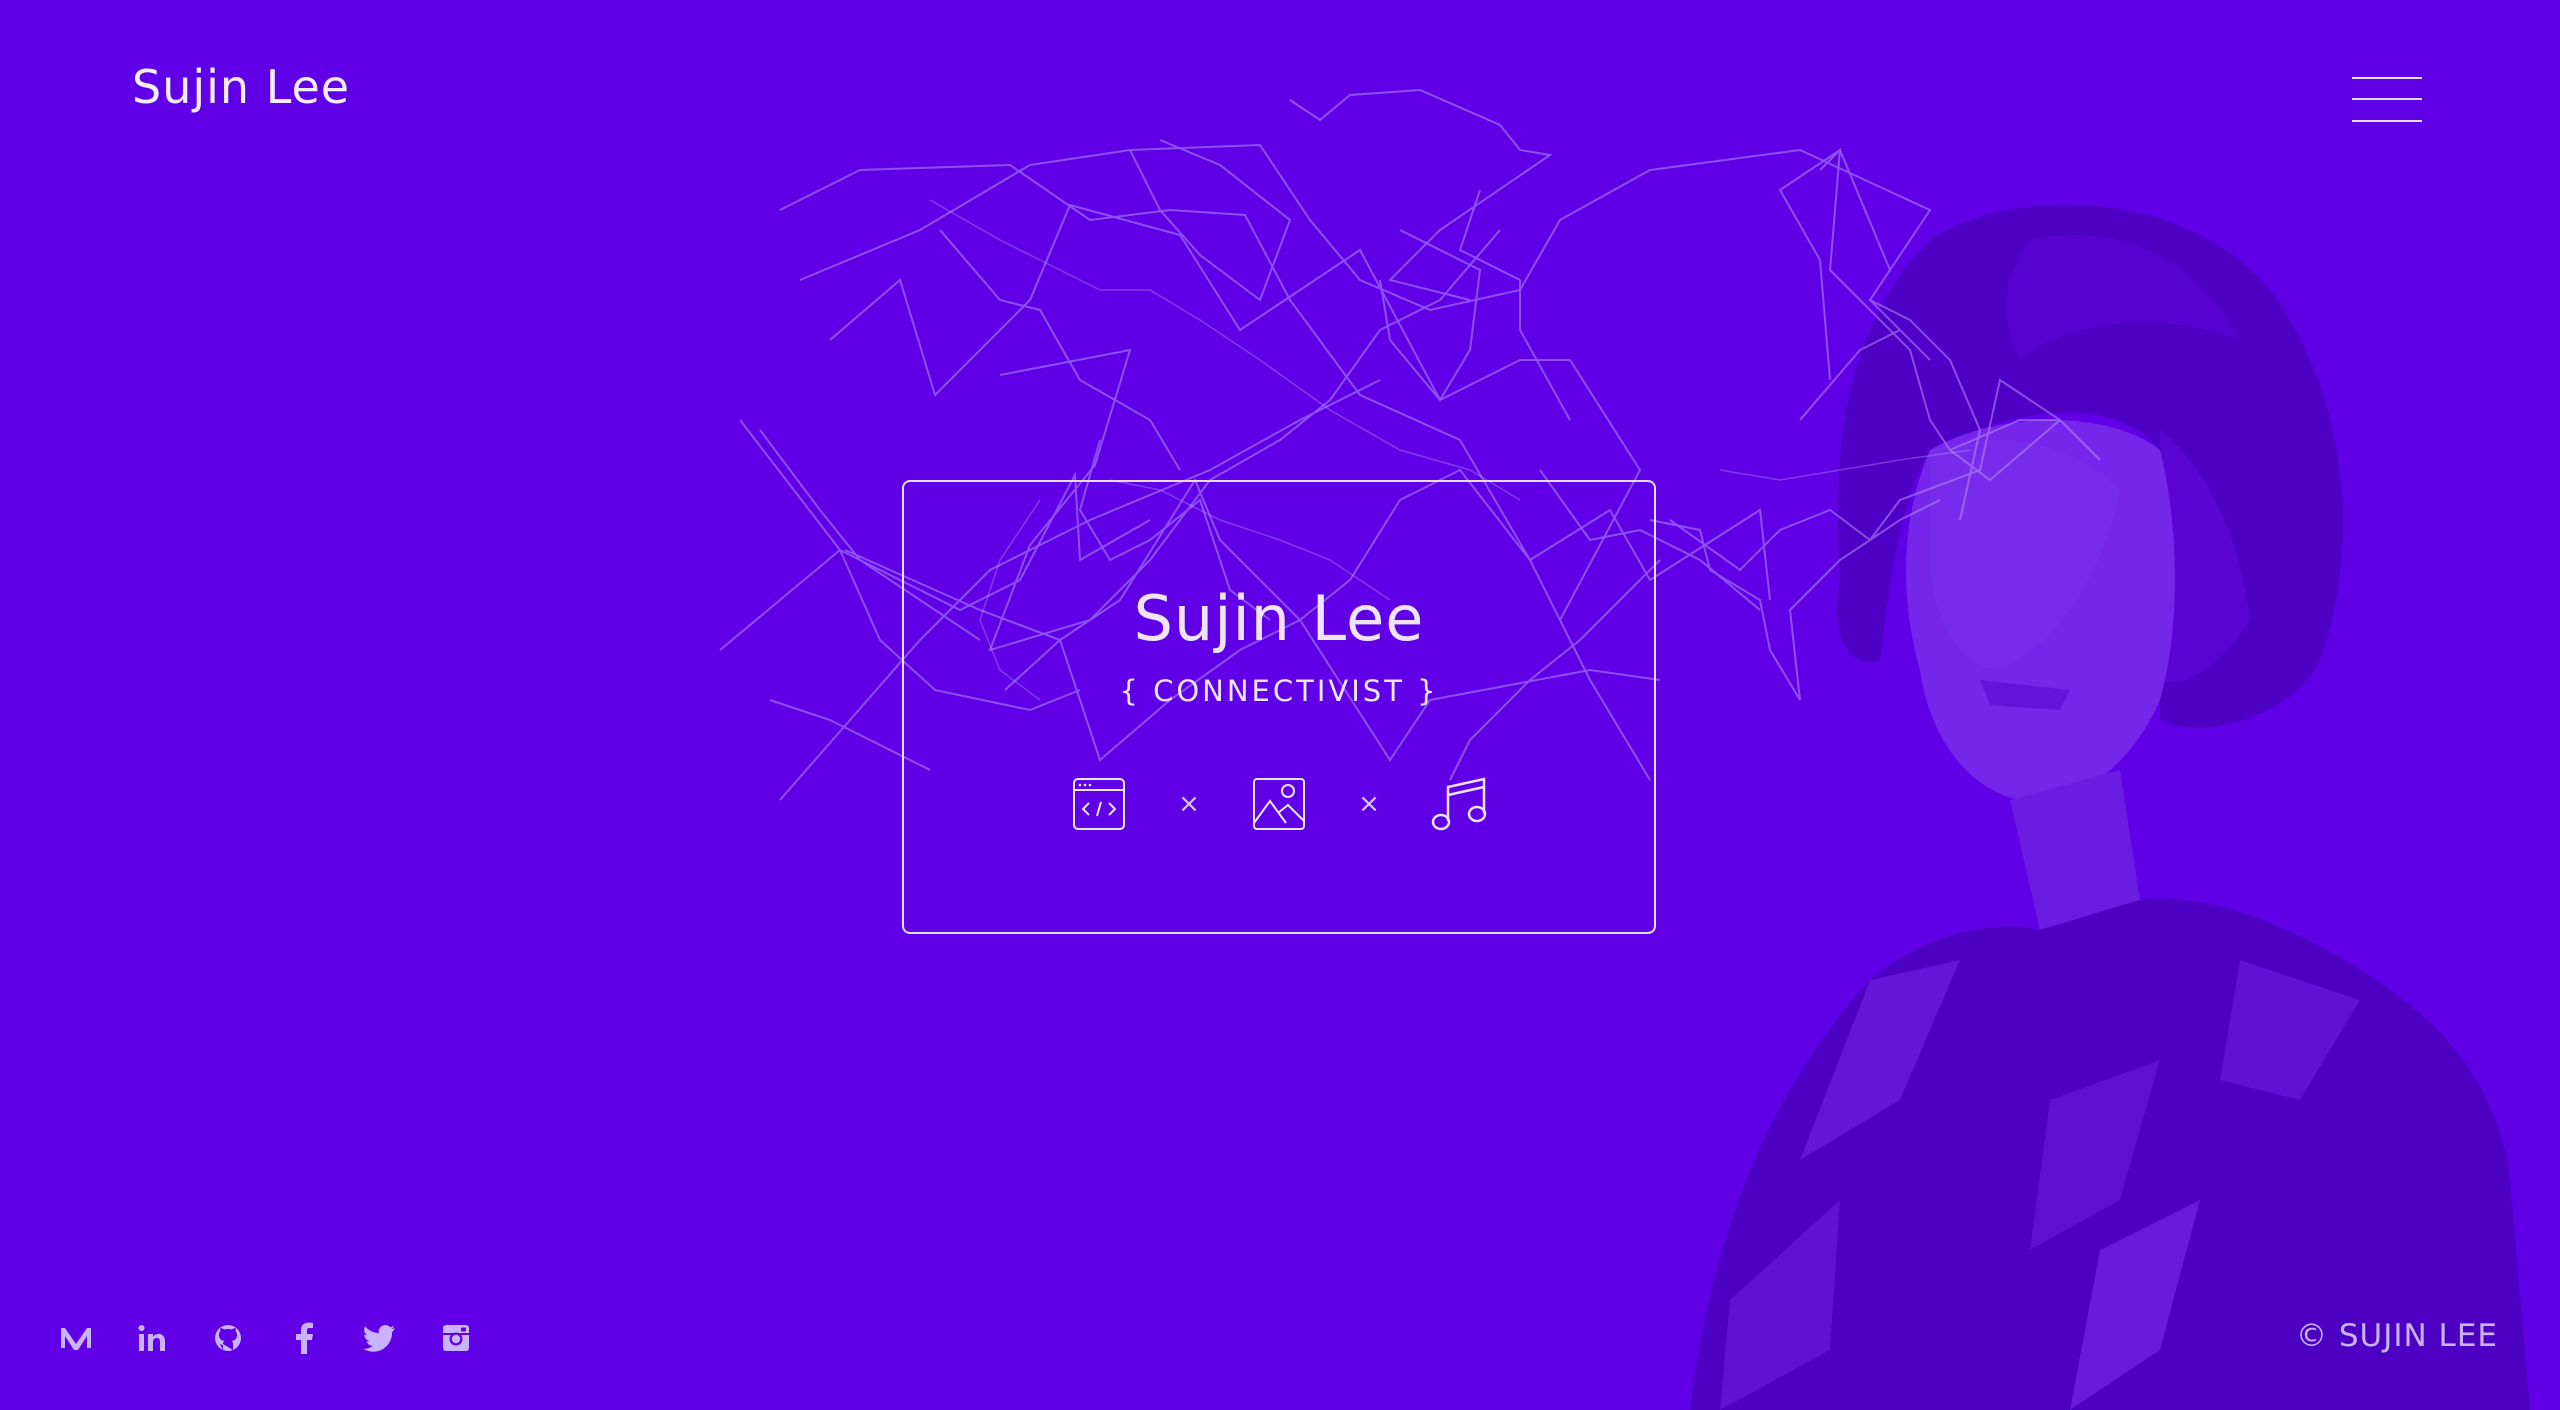 The height and width of the screenshot is (1410, 2560). Describe the element at coordinates (76, 1338) in the screenshot. I see `medium-icon` at that location.